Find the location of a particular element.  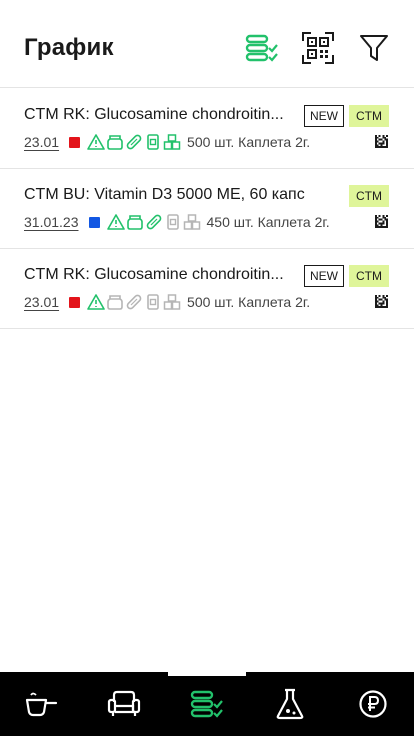

qr-scan-button is located at coordinates (318, 48).